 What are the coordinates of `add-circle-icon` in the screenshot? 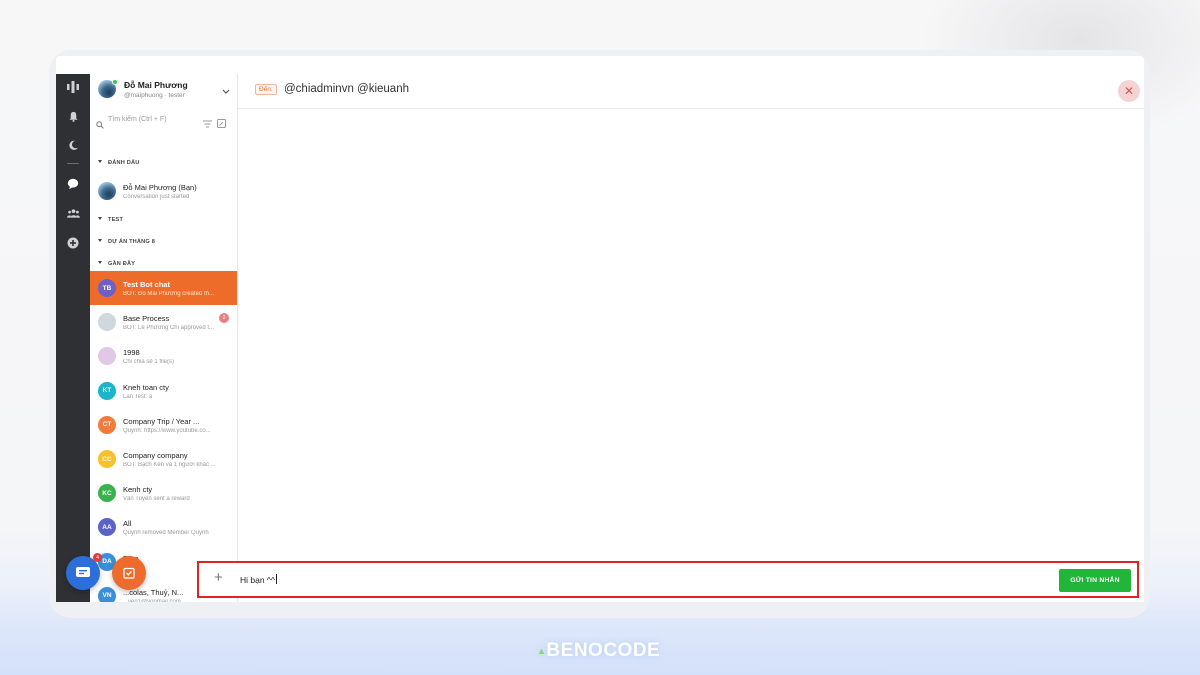 It's located at (73, 243).